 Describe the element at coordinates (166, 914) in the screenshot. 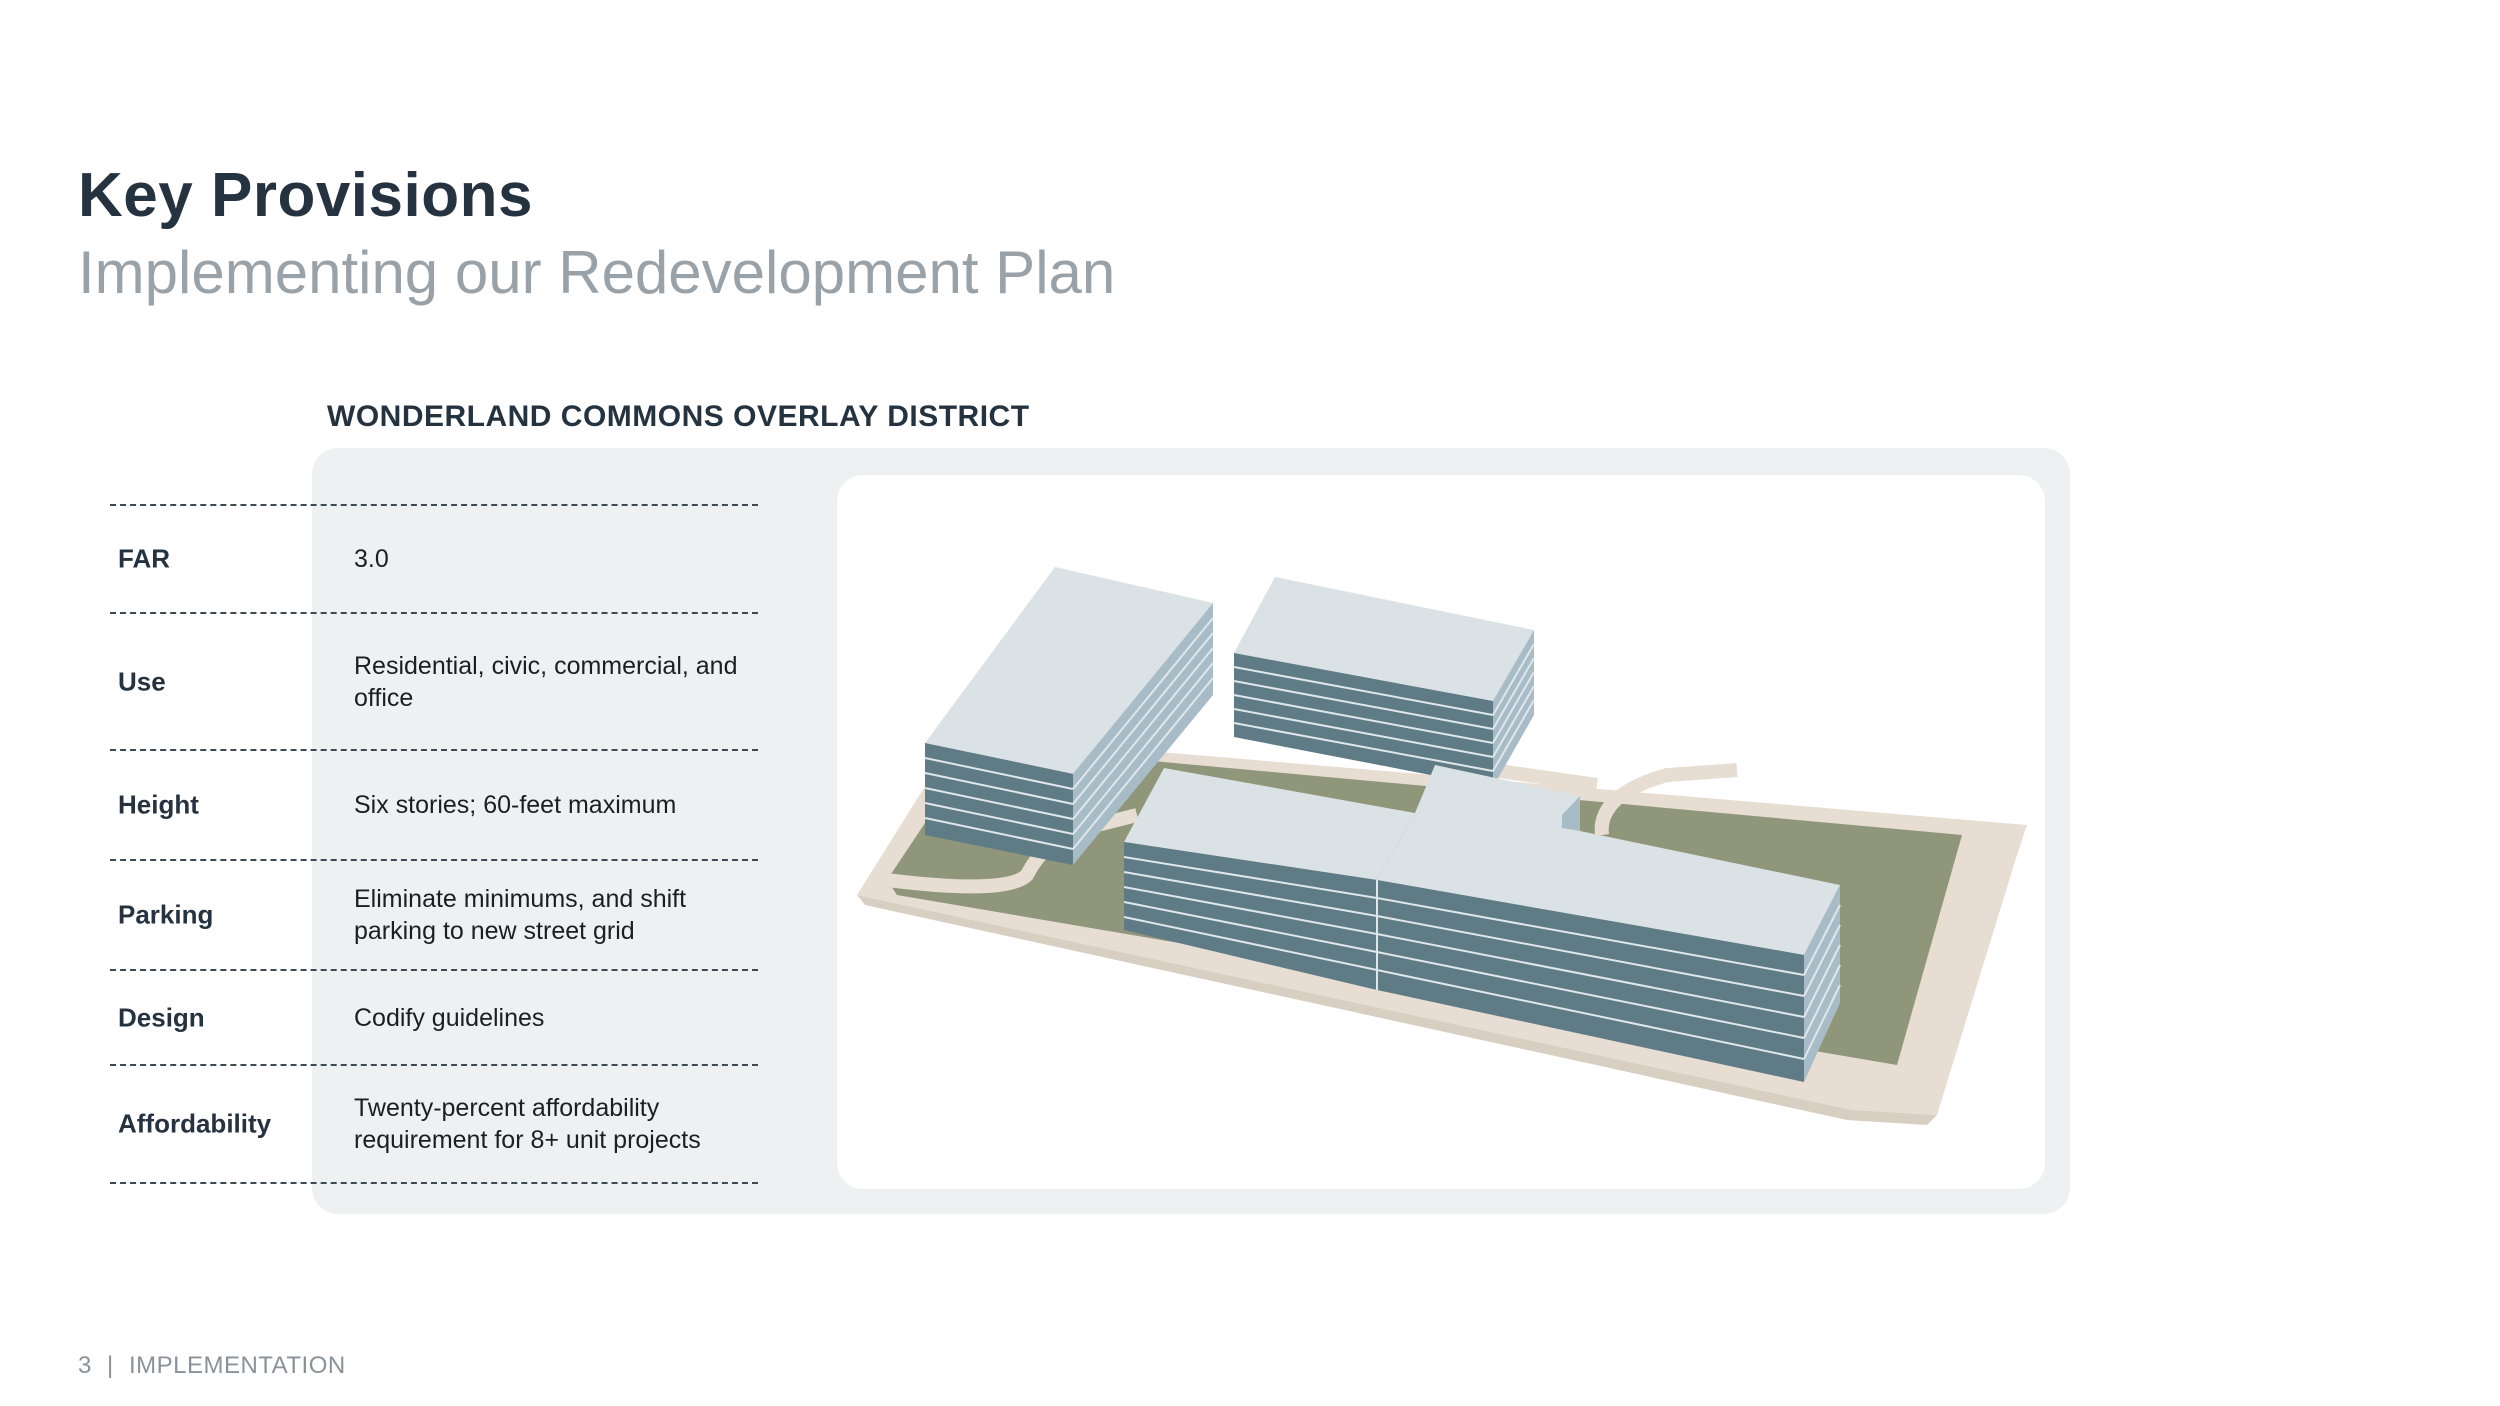

I see `provision-label: Parking` at that location.